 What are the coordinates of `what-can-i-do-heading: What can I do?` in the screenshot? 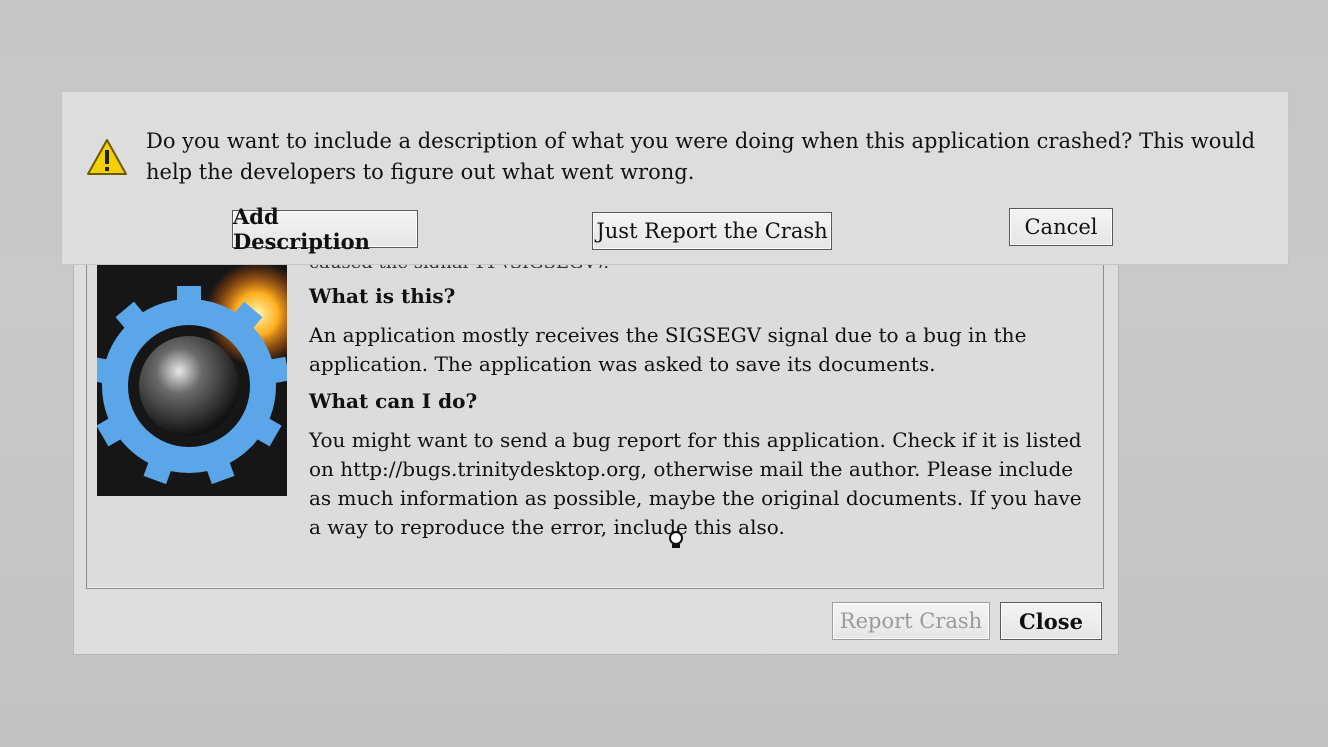 It's located at (393, 401).